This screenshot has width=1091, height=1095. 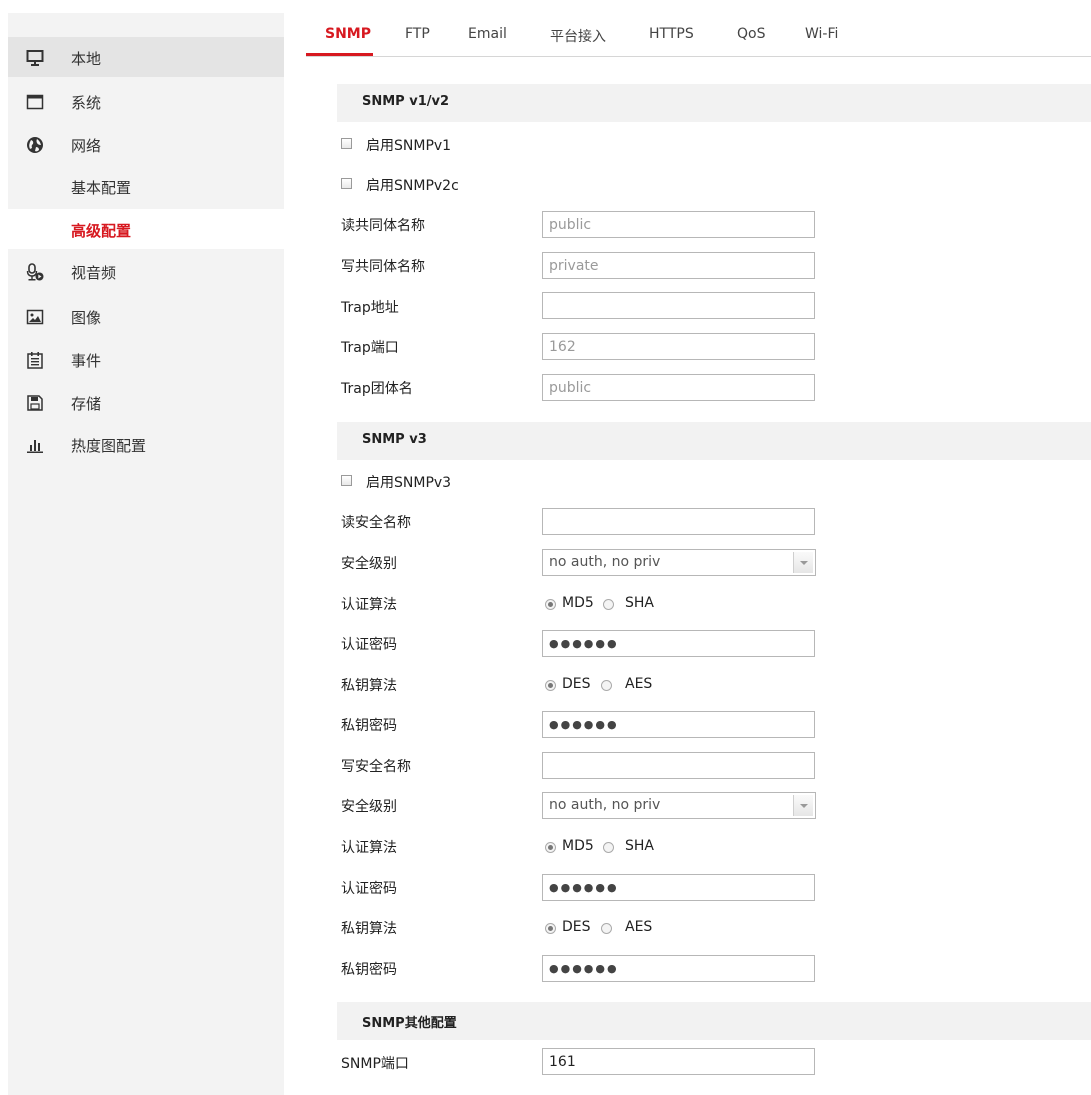 I want to click on write-community-label: 写共同体名称, so click(x=383, y=267).